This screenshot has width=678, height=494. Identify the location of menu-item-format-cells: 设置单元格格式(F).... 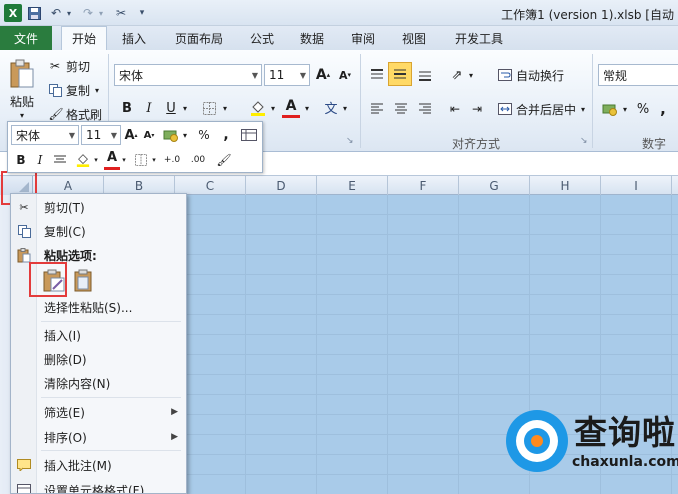
(98, 485).